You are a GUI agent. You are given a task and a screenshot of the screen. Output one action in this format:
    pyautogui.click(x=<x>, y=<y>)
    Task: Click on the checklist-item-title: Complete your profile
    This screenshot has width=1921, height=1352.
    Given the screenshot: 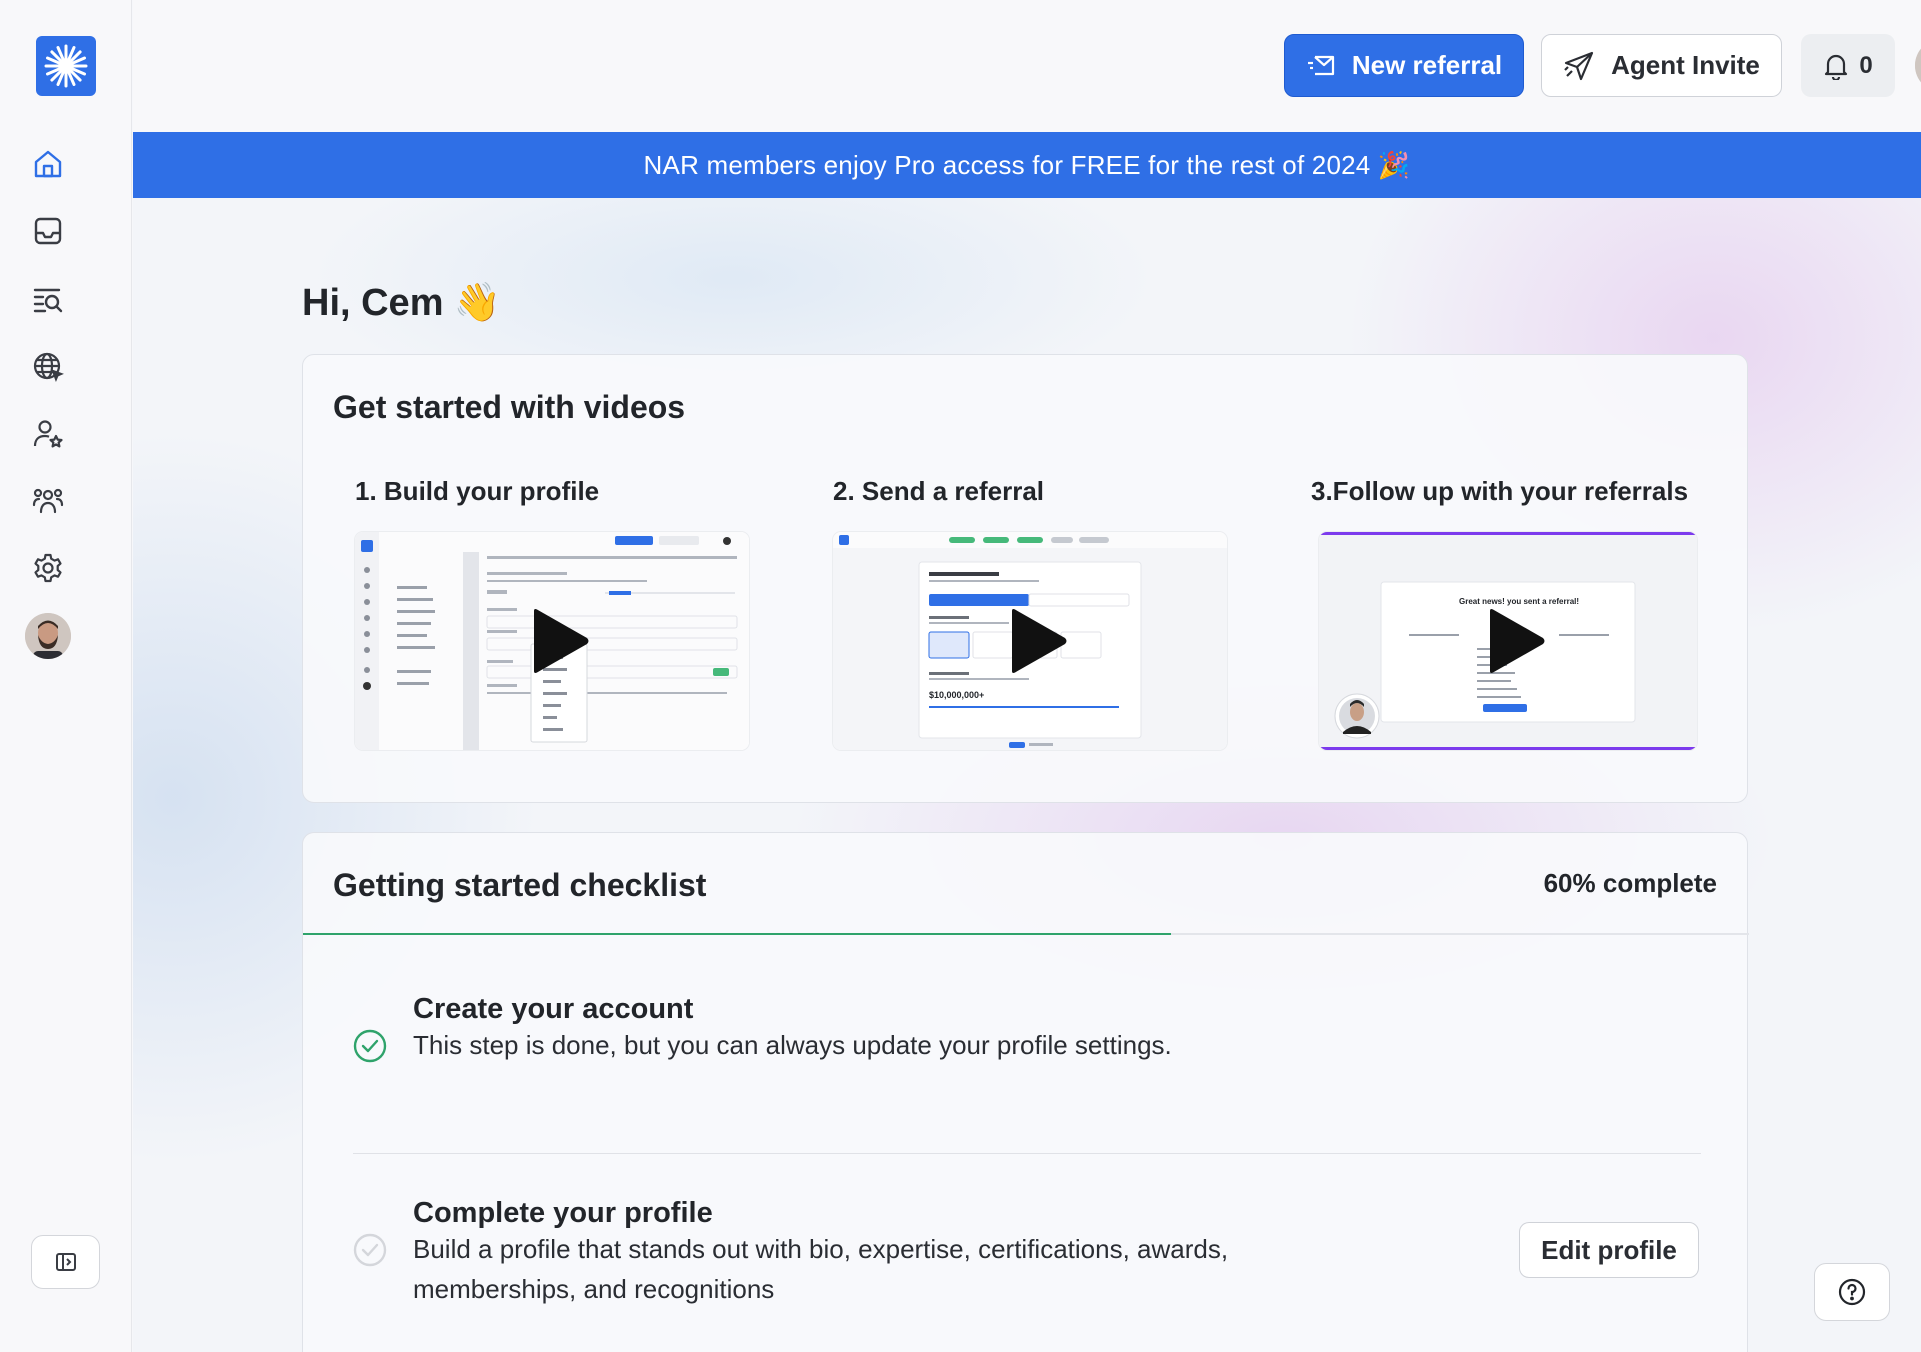 What is the action you would take?
    pyautogui.click(x=563, y=1213)
    